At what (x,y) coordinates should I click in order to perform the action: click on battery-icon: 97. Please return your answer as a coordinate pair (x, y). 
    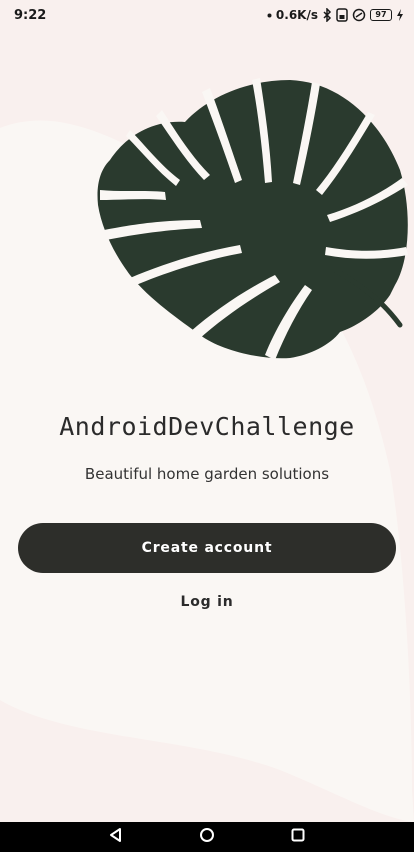
    Looking at the image, I should click on (381, 15).